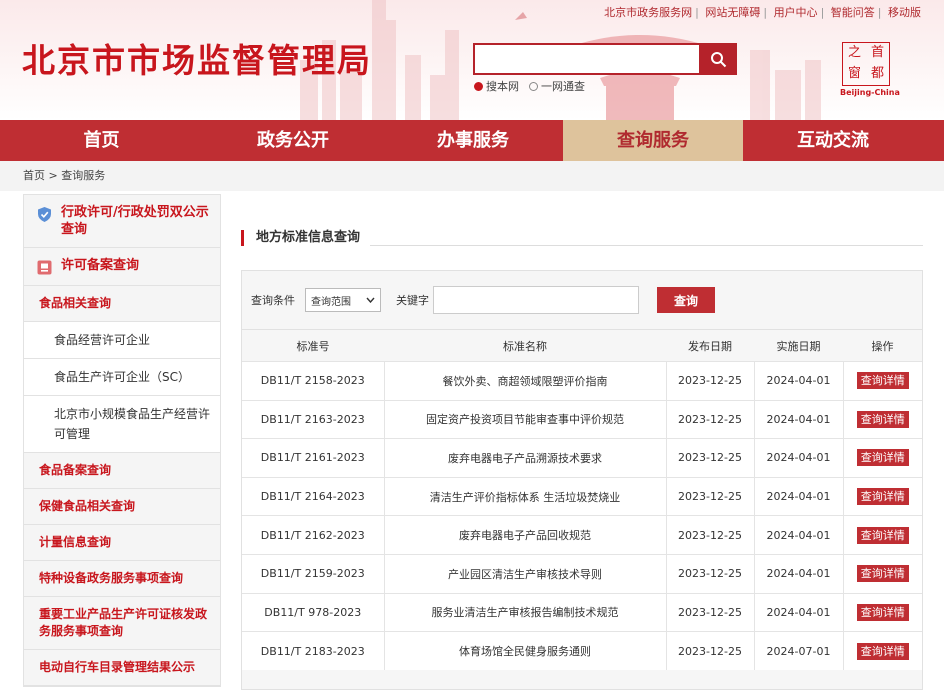 The width and height of the screenshot is (944, 690). What do you see at coordinates (313, 458) in the screenshot?
I see `cell-code: DB11/T 2161-2023` at bounding box center [313, 458].